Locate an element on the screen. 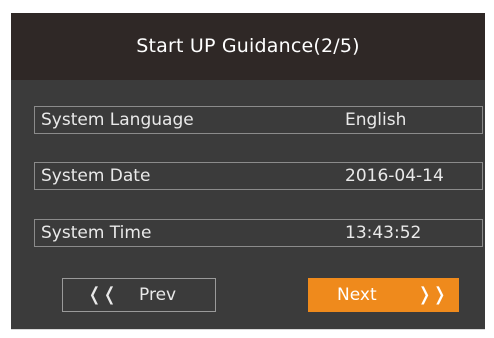  system-language-value: English is located at coordinates (375, 120).